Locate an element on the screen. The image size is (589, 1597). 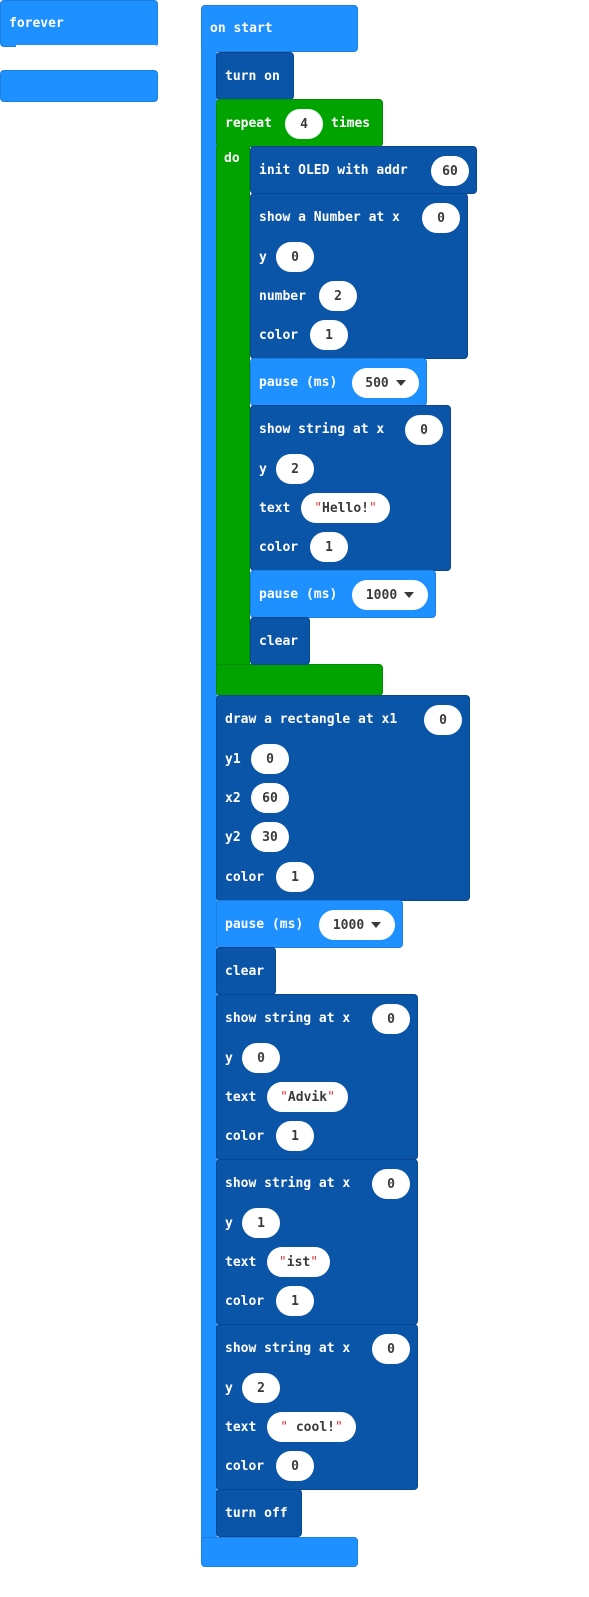
show-number-label: show a Number at x is located at coordinates (329, 217).